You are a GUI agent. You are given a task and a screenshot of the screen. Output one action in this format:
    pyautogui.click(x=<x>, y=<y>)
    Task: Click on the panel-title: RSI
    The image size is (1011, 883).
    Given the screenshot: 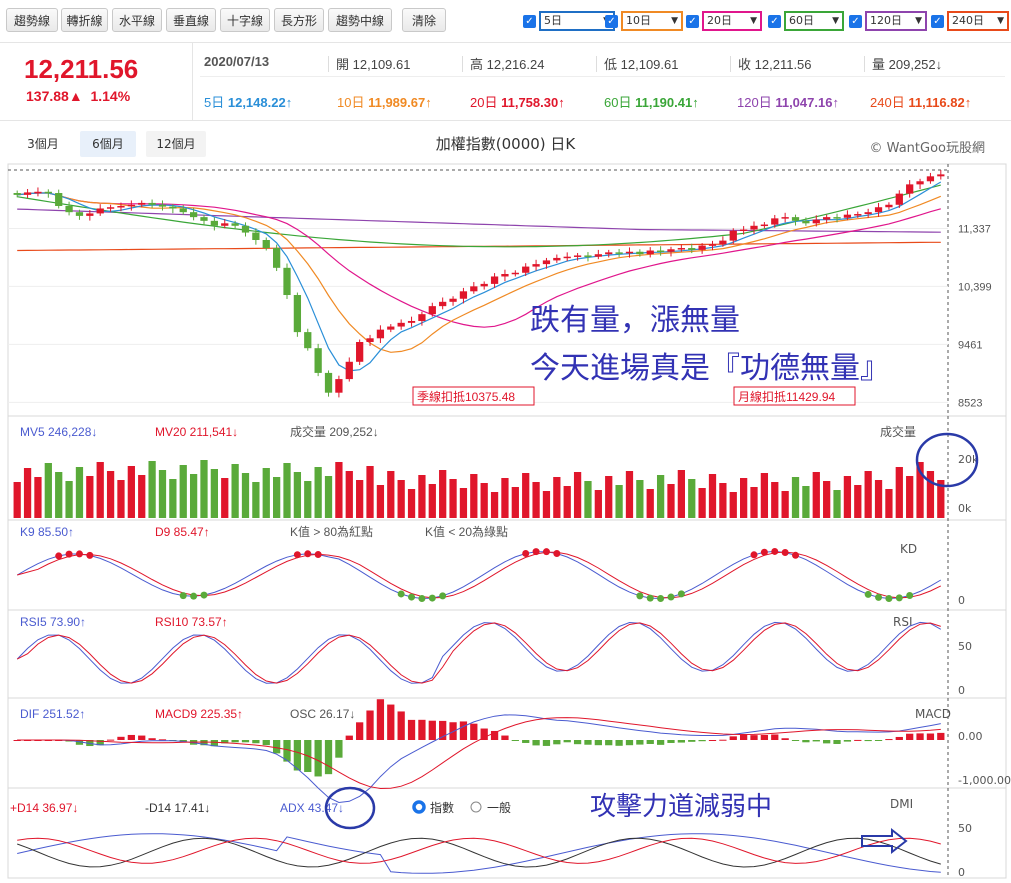 What is the action you would take?
    pyautogui.click(x=903, y=622)
    